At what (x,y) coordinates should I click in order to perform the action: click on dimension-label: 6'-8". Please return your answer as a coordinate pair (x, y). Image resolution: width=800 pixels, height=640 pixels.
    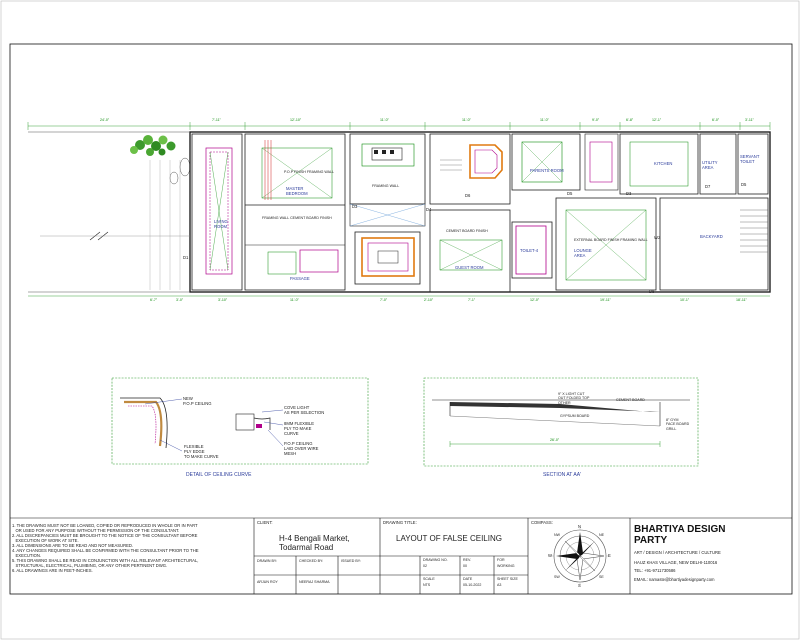
    Looking at the image, I should click on (630, 120).